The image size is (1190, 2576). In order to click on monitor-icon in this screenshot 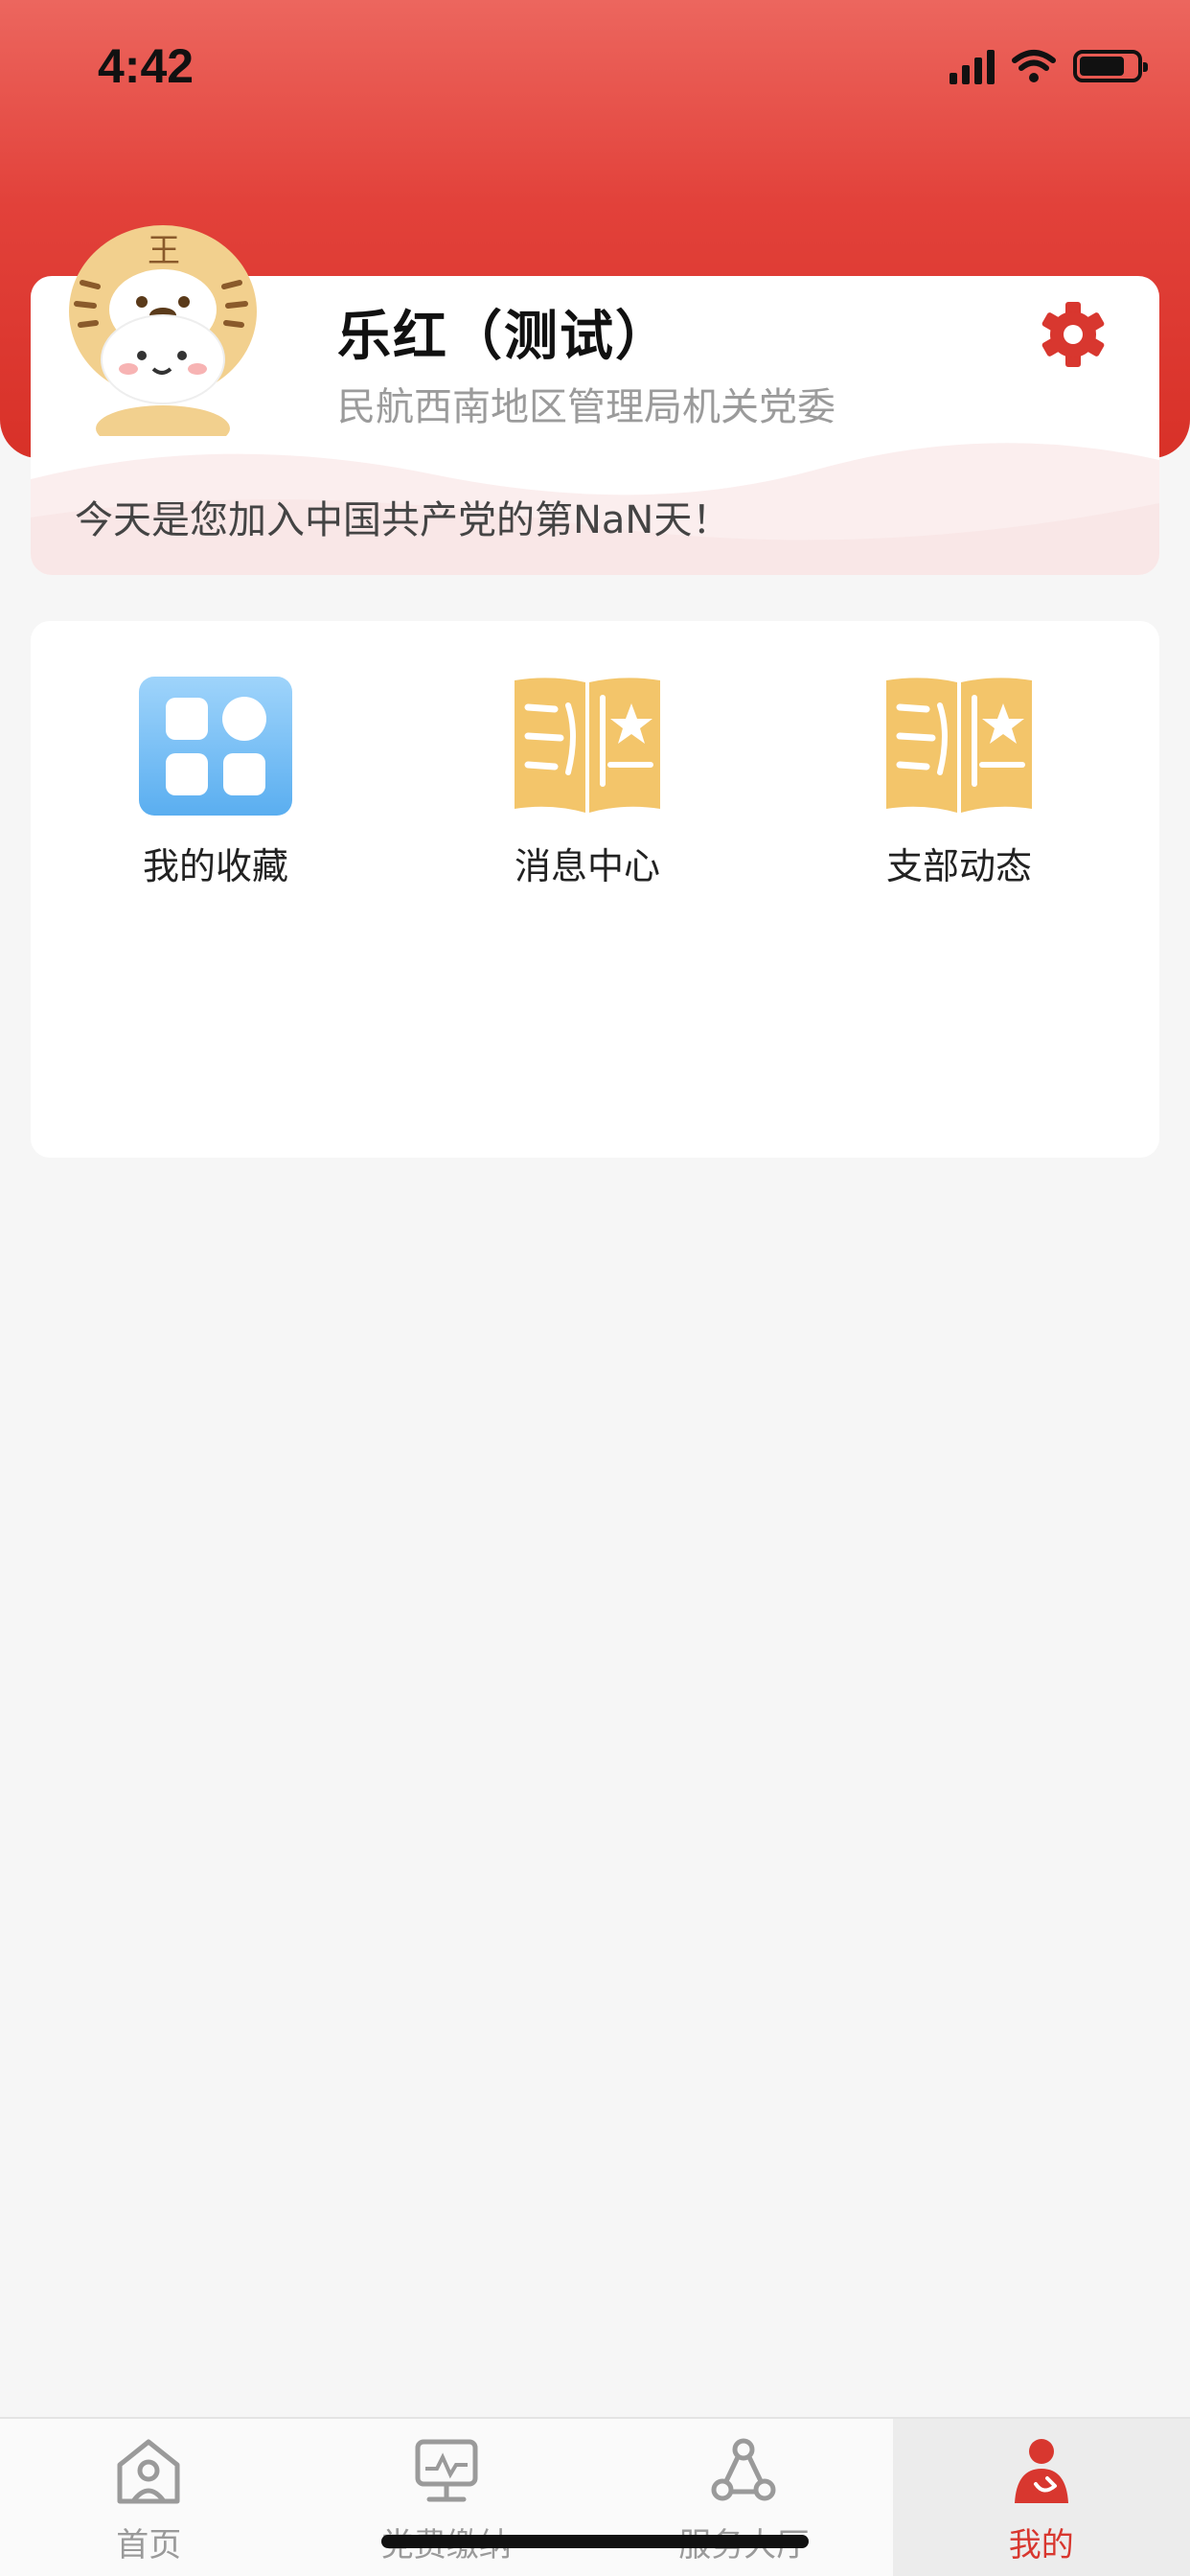, I will do `click(447, 2470)`.